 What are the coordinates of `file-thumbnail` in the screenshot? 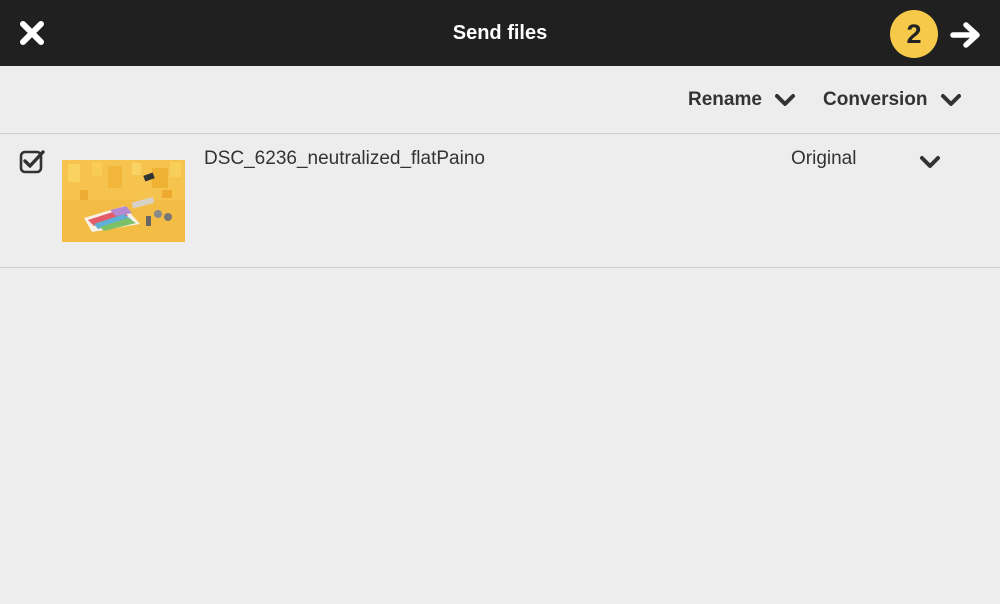 It's located at (123, 201).